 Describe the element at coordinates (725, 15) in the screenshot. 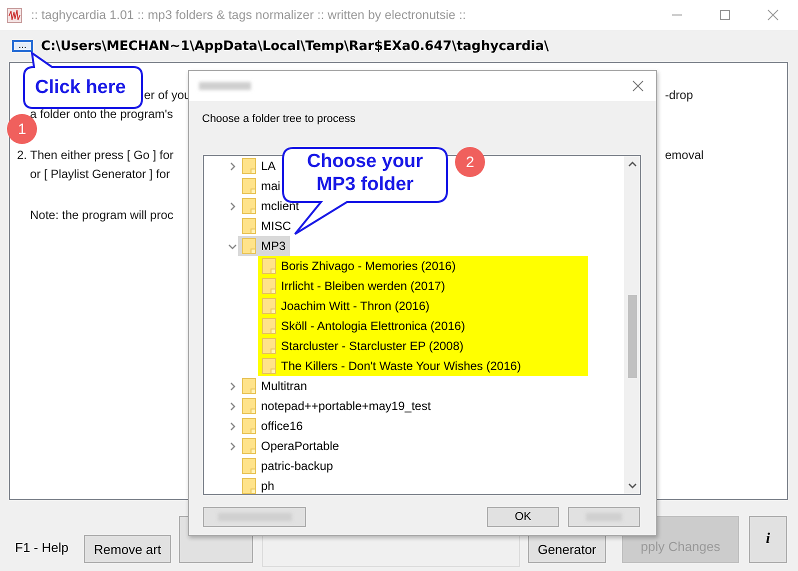

I see `maximize-icon` at that location.